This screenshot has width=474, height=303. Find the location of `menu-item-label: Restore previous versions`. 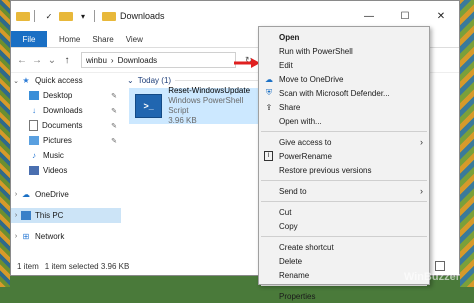

menu-item-label: Restore previous versions is located at coordinates (325, 170).